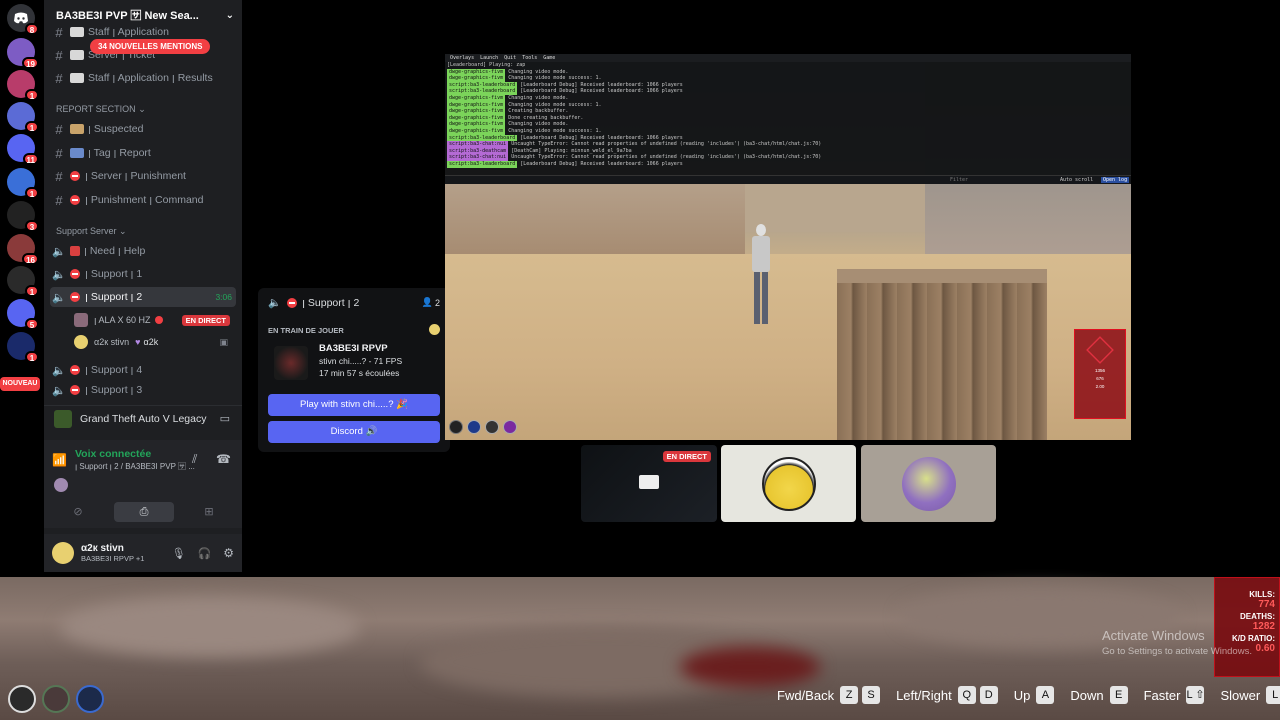 This screenshot has width=1280, height=720. I want to click on channel-punishment-command: # ꞁ Punishment ꞁ Command, so click(143, 200).